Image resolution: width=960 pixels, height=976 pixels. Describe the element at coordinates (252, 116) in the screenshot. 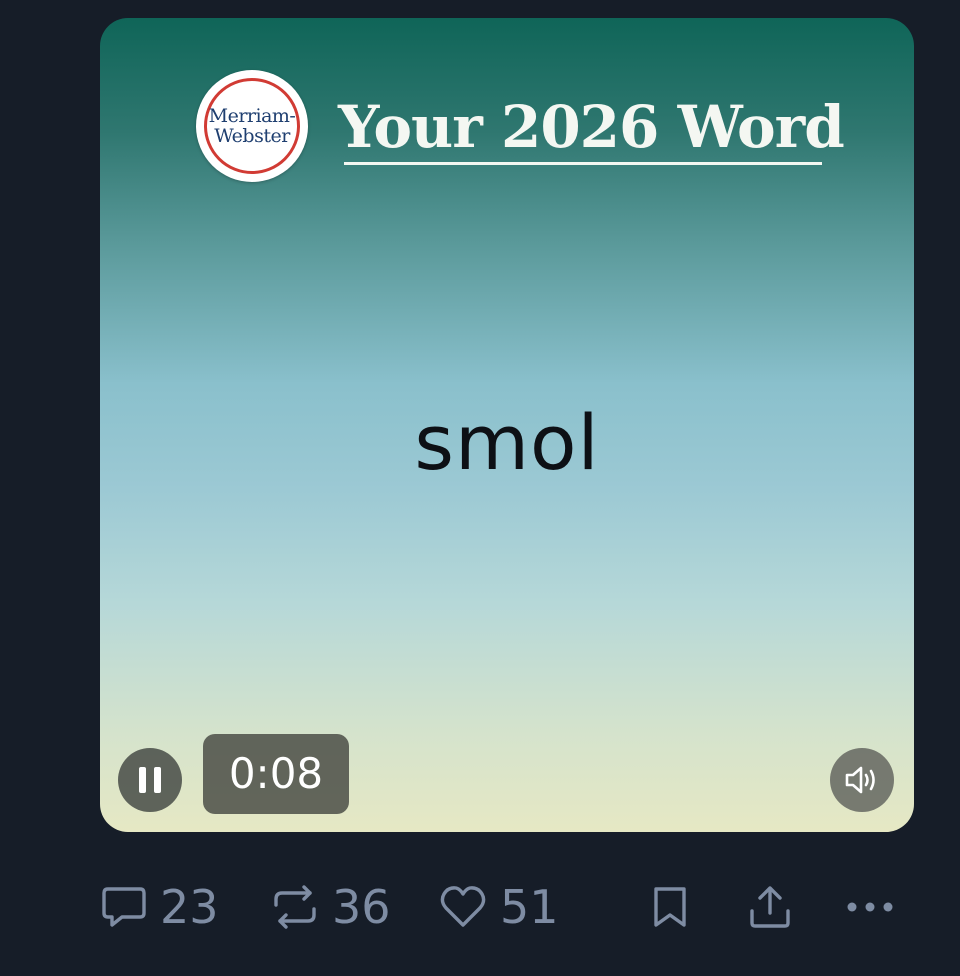

I see `logo-line-1: Merriam-` at that location.